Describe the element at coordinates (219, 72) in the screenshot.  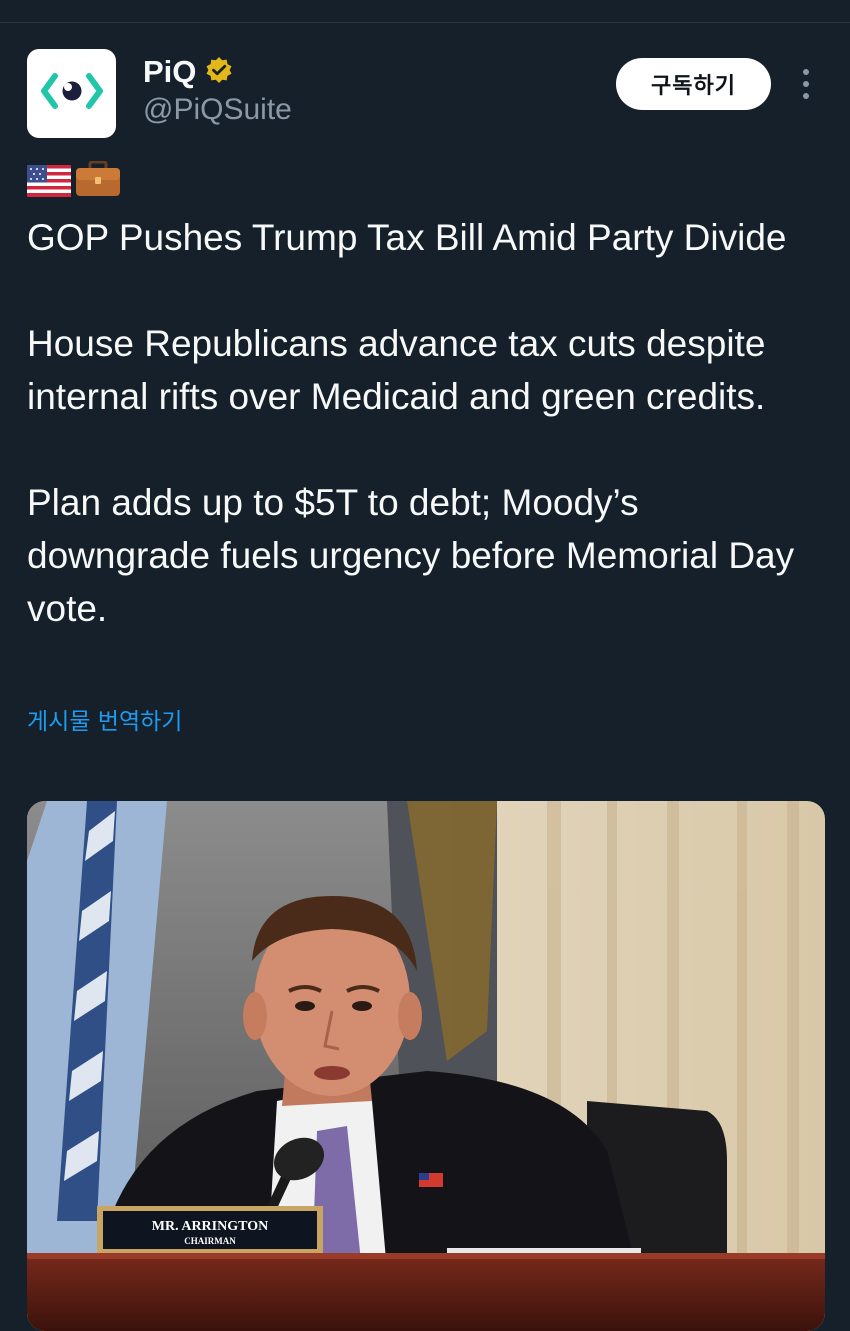
I see `verified-badge-icon` at that location.